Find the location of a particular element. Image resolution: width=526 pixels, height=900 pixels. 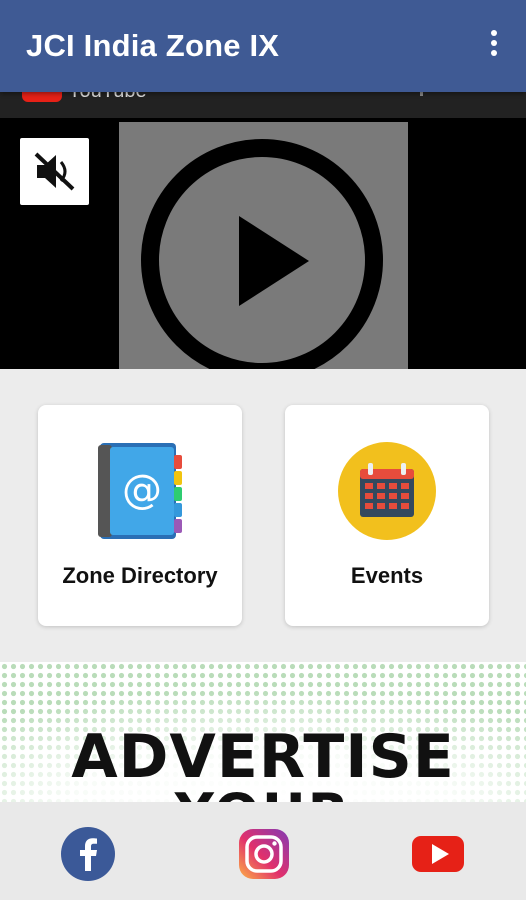

banner-subtitle: YOUR is located at coordinates (263, 792).